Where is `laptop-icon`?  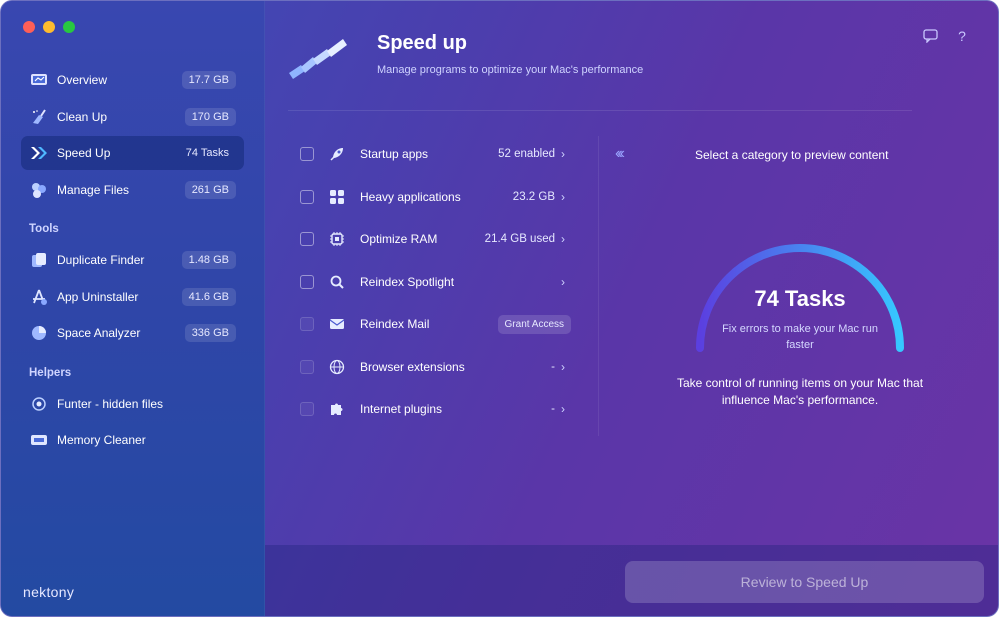
laptop-icon is located at coordinates (39, 80).